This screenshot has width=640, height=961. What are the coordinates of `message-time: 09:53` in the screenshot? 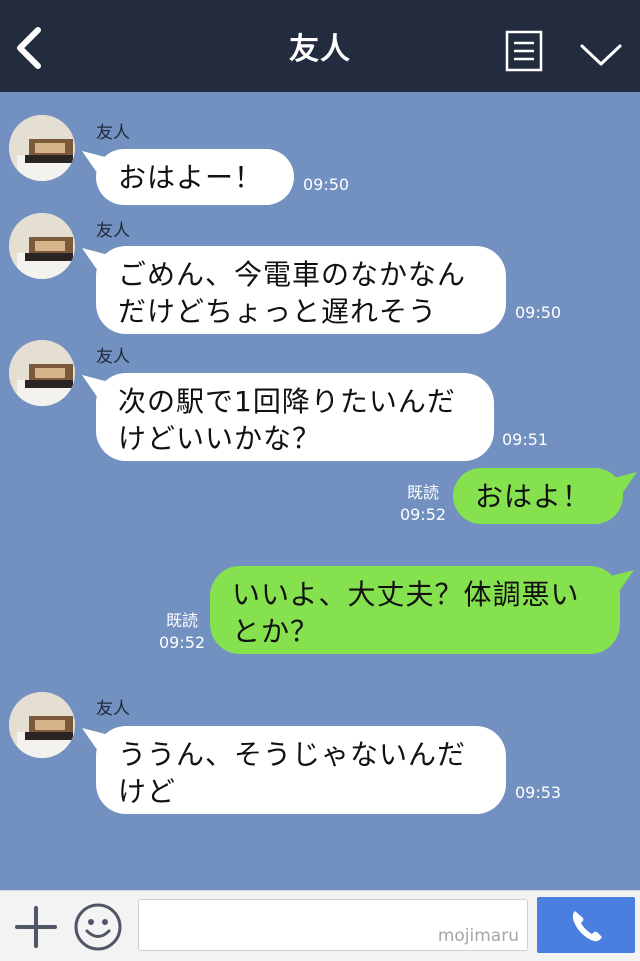 It's located at (538, 792).